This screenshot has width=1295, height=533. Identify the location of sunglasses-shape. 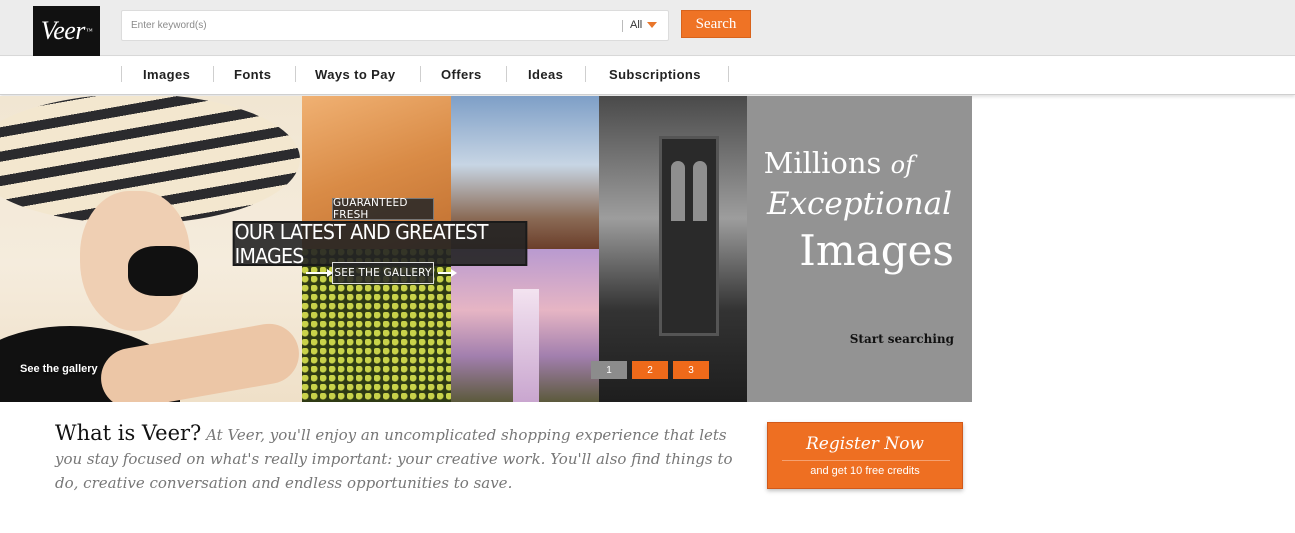
(163, 271).